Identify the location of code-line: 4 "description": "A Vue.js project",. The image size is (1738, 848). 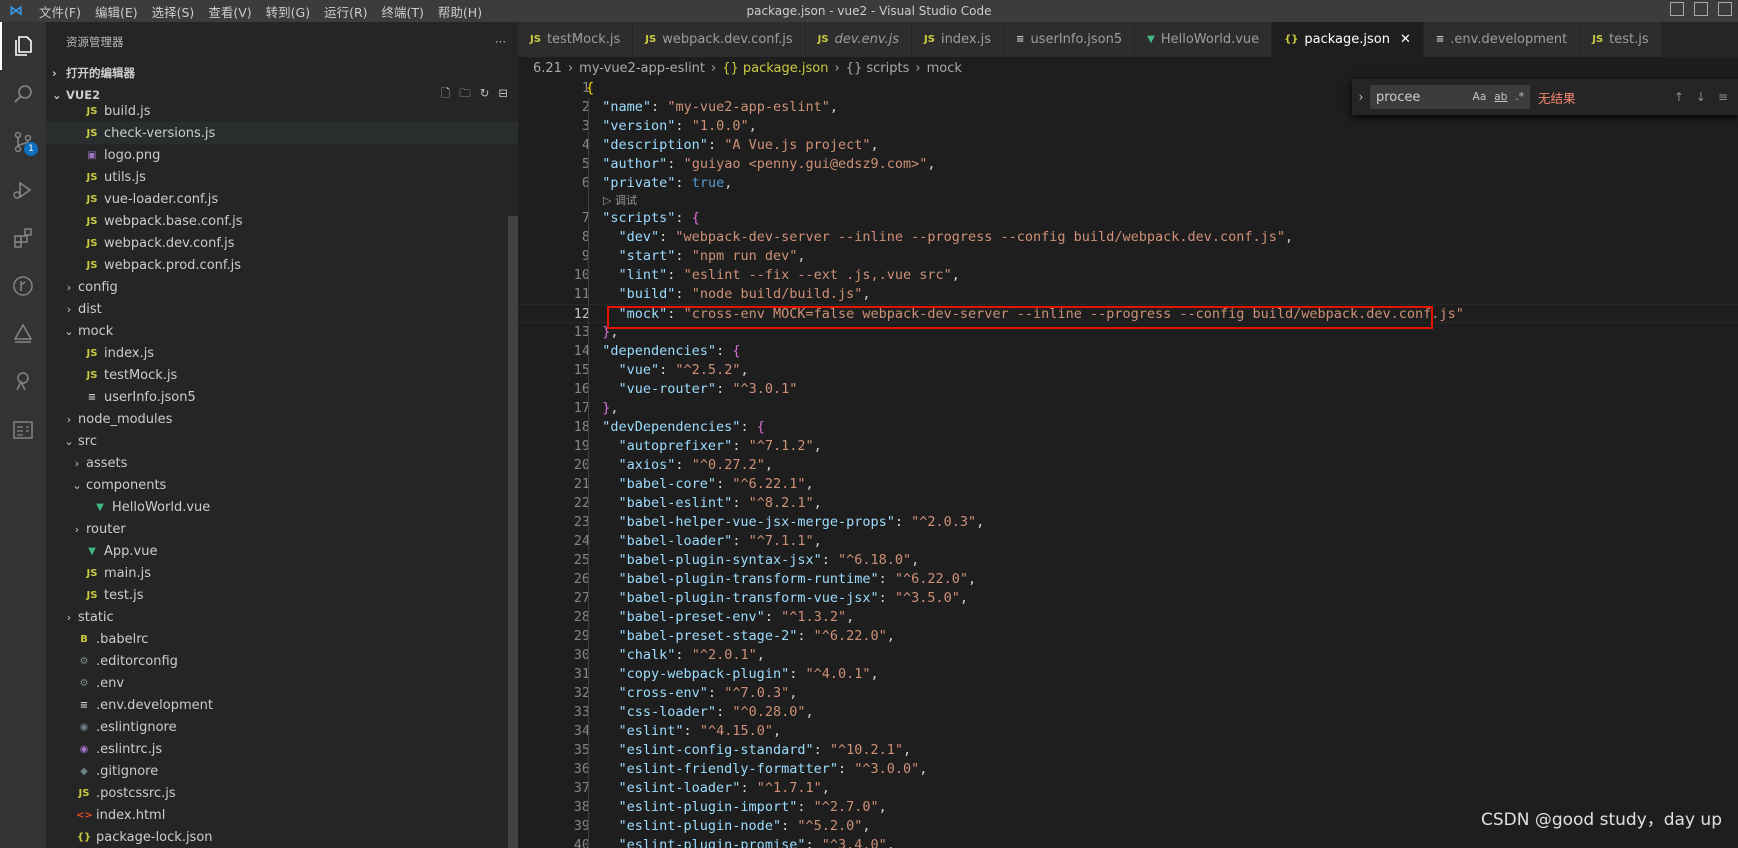
(1128, 145).